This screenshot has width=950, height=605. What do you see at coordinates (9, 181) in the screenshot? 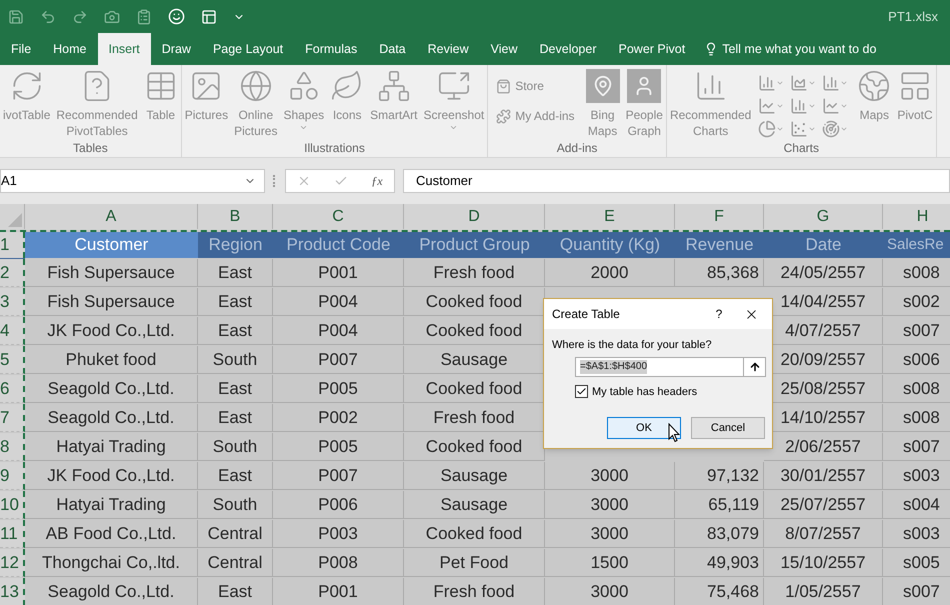
I see `cell-reference: A1` at bounding box center [9, 181].